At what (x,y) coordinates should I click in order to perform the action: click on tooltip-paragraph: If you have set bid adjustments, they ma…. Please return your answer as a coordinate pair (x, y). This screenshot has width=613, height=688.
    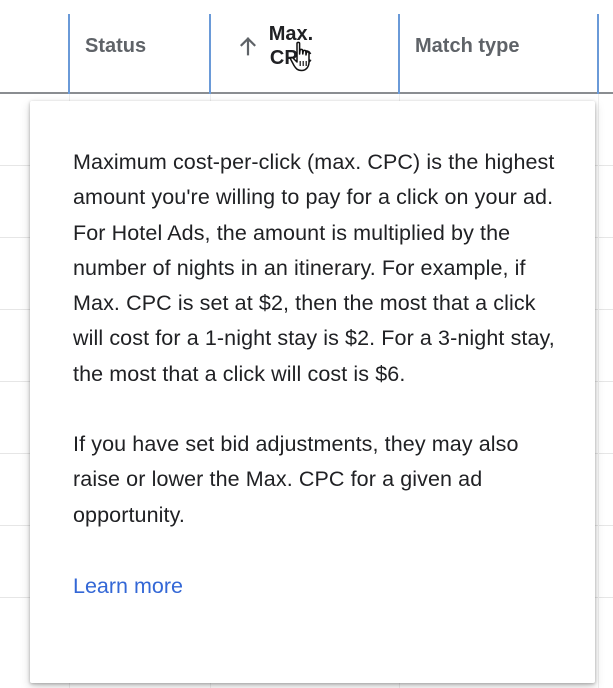
    Looking at the image, I should click on (296, 479).